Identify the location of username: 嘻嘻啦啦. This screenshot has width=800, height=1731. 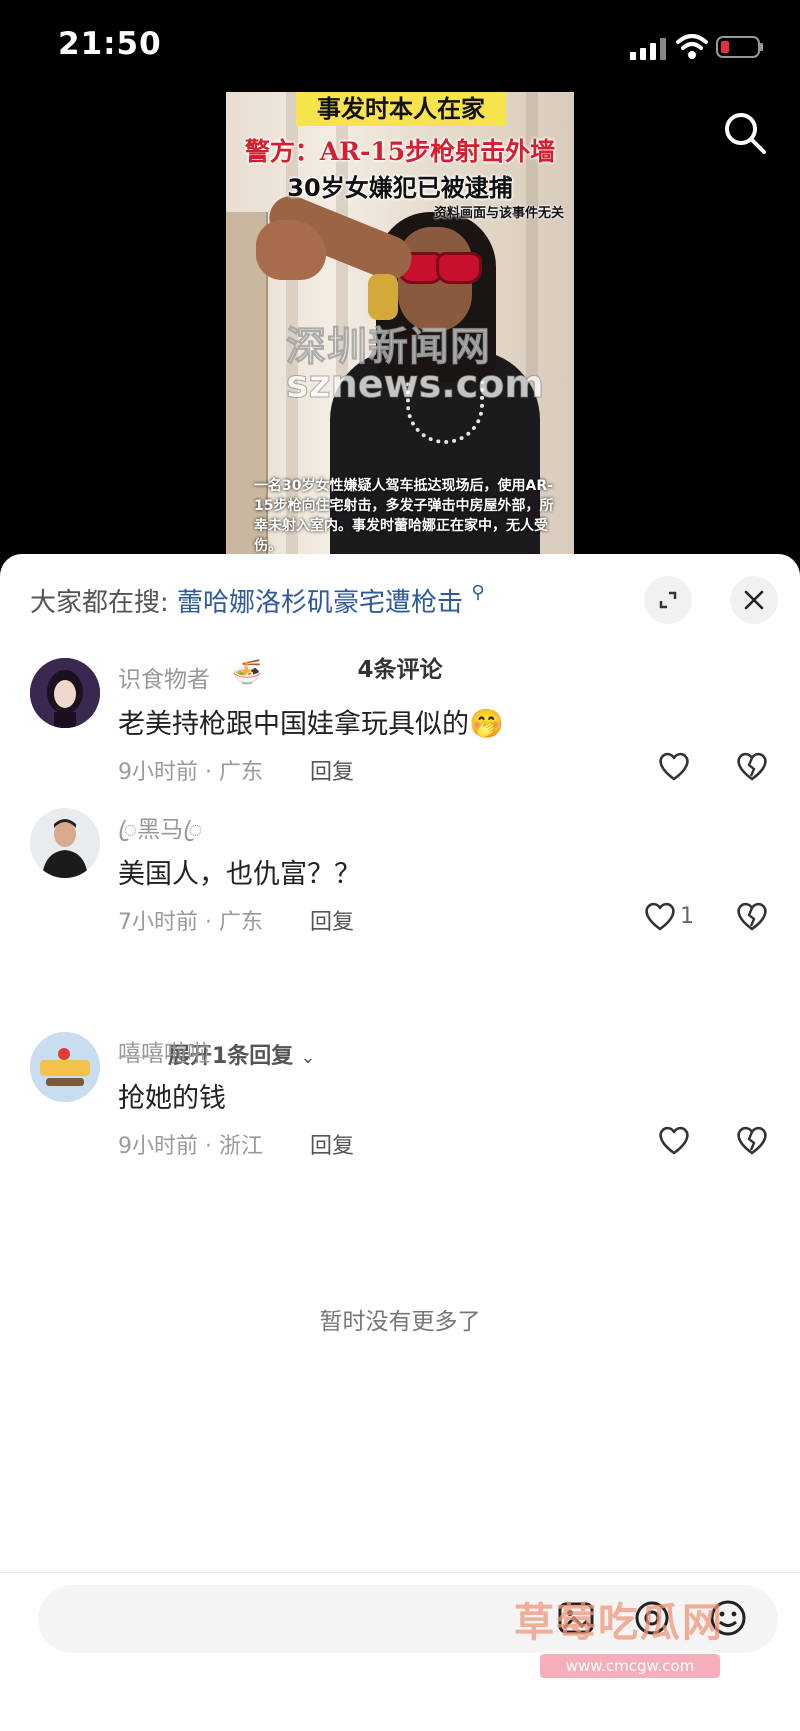
(164, 1051).